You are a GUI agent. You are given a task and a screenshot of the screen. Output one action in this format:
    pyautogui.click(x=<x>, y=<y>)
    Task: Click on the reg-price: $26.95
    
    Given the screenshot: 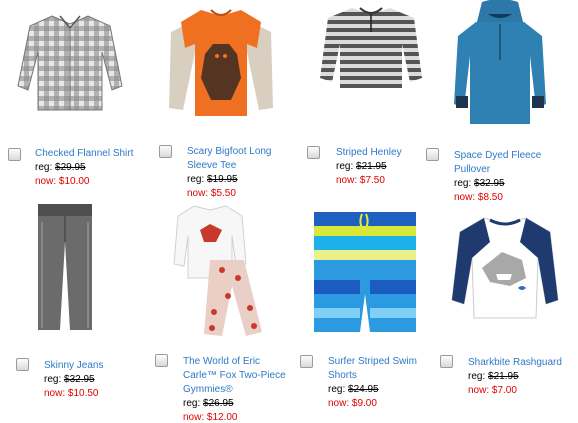 What is the action you would take?
    pyautogui.click(x=218, y=403)
    